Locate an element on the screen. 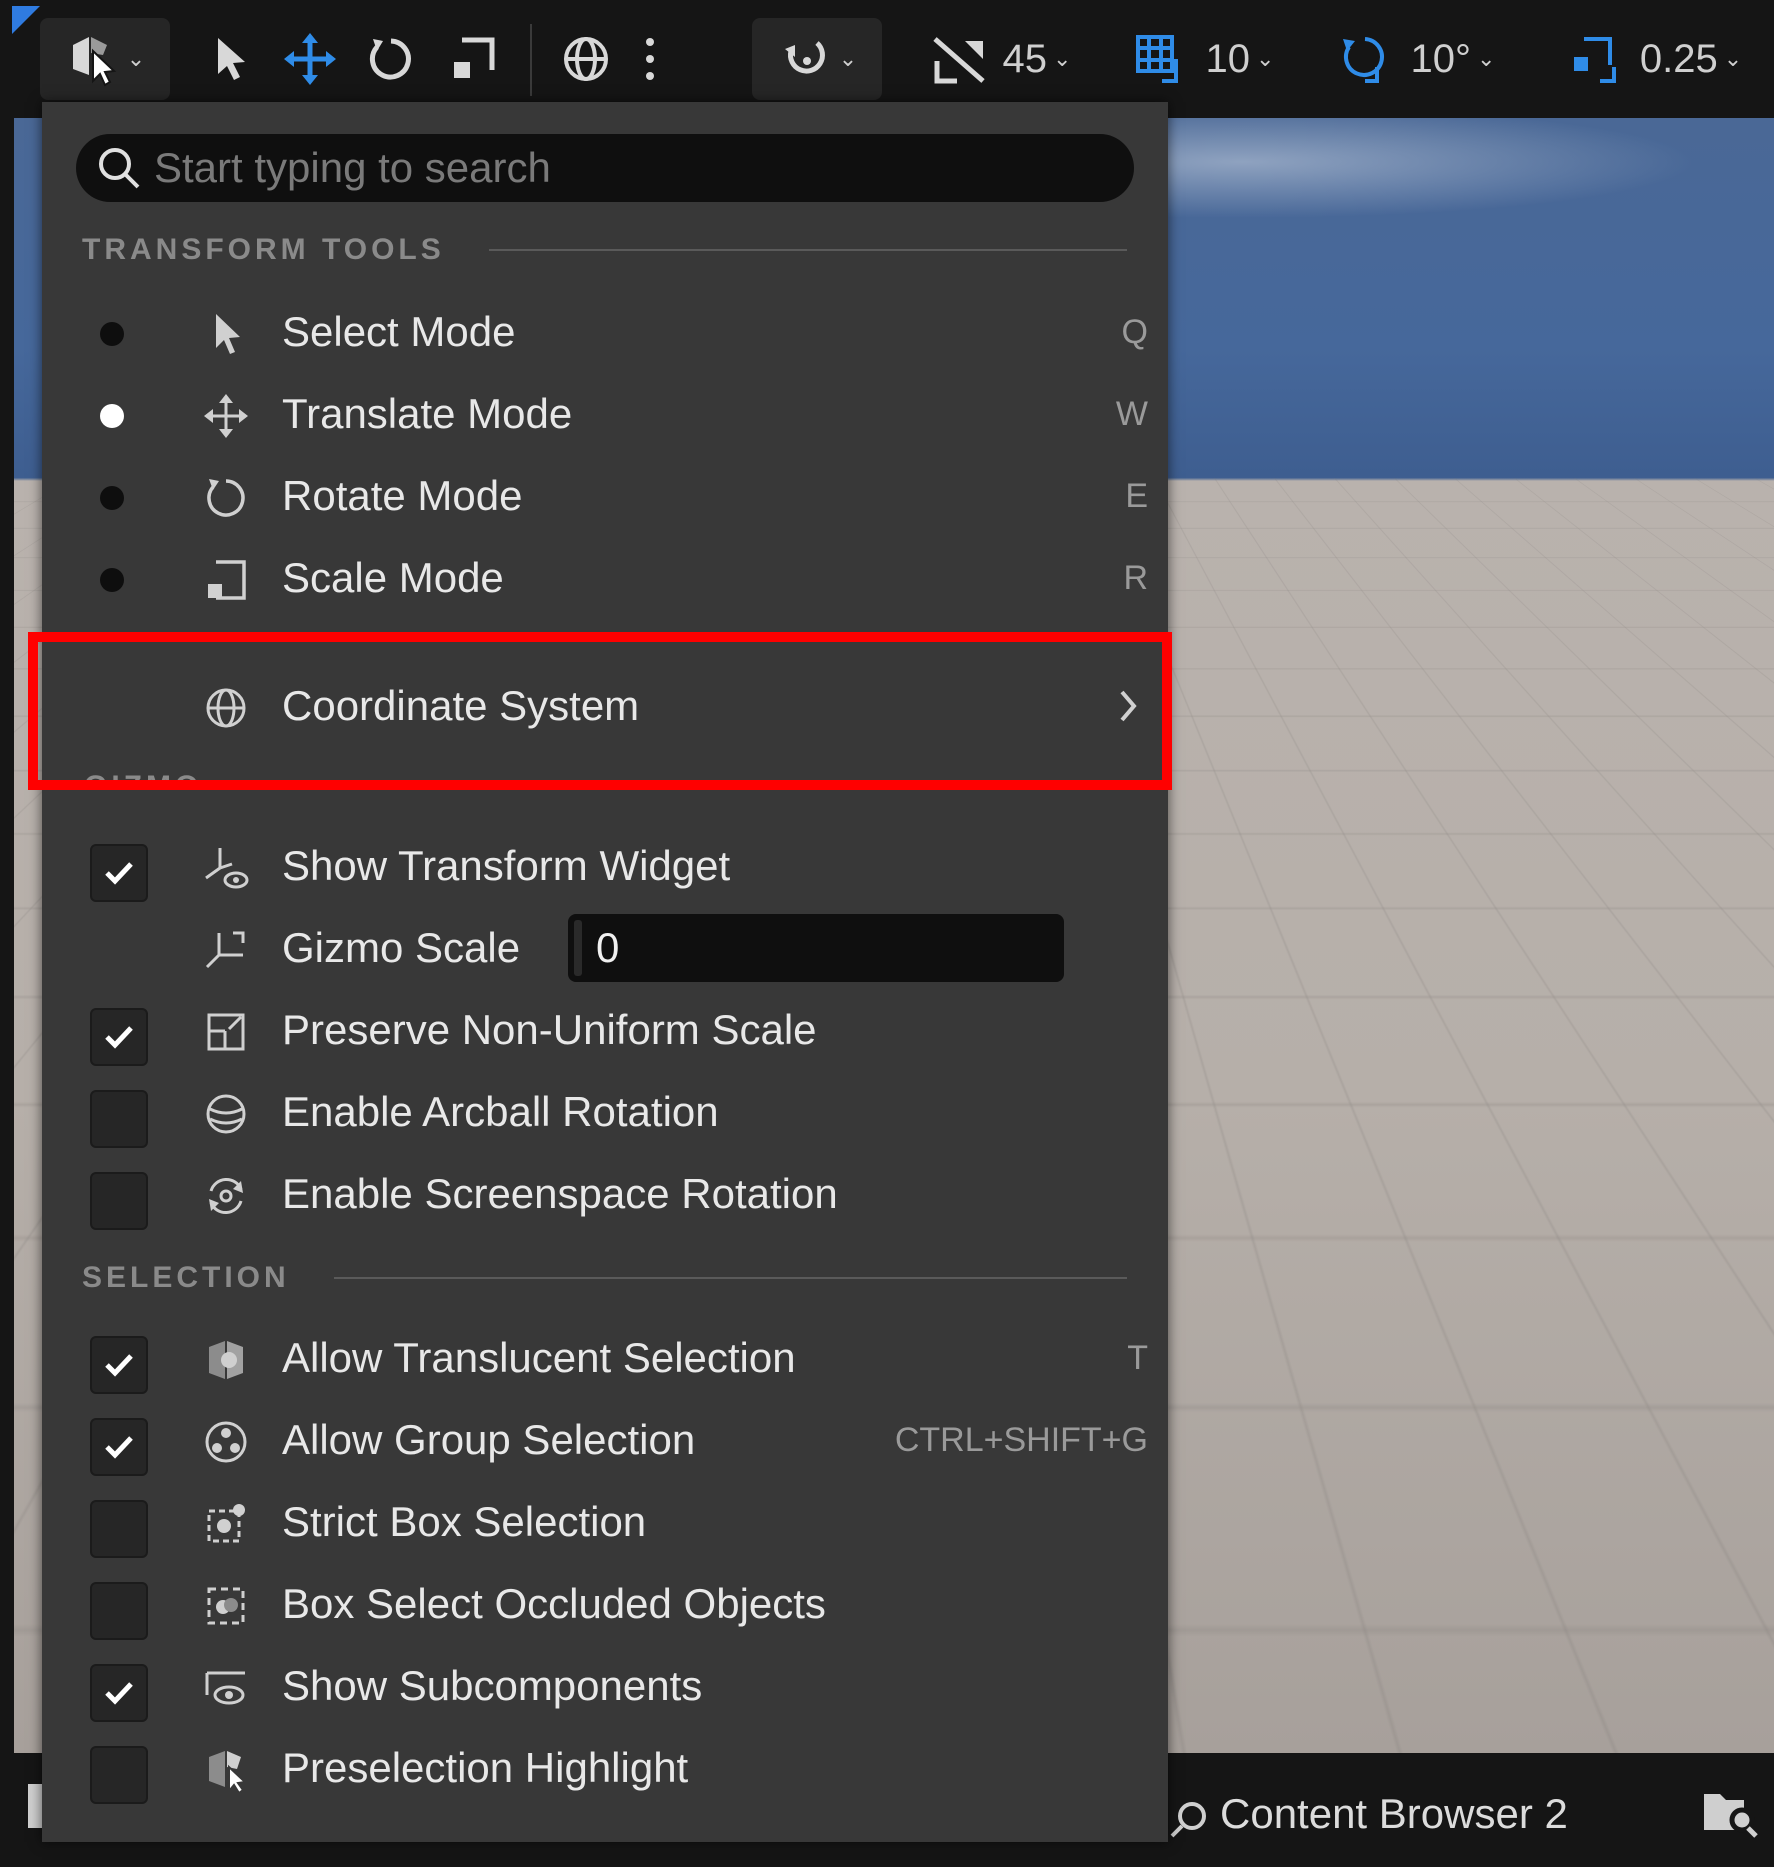 This screenshot has width=1774, height=1867. gizmo-scale-value: 0 is located at coordinates (607, 948).